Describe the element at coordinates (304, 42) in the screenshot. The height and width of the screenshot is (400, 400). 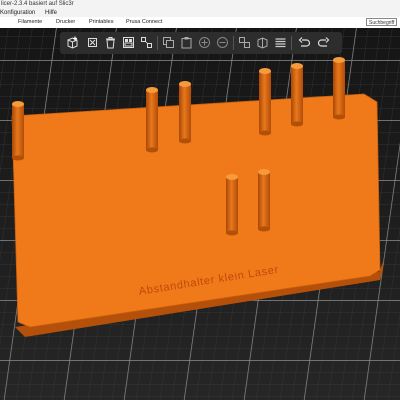
I see `undo-icon` at that location.